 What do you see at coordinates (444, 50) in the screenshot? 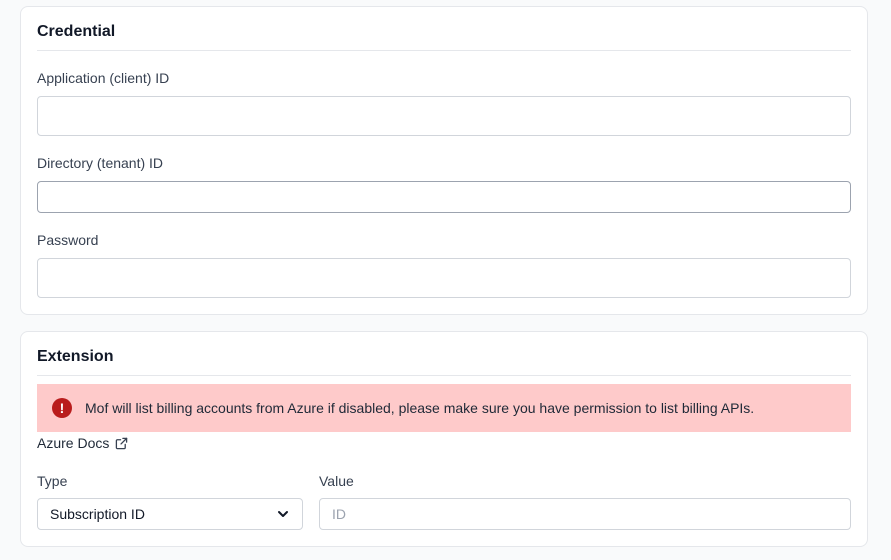
I see `credential-divider` at bounding box center [444, 50].